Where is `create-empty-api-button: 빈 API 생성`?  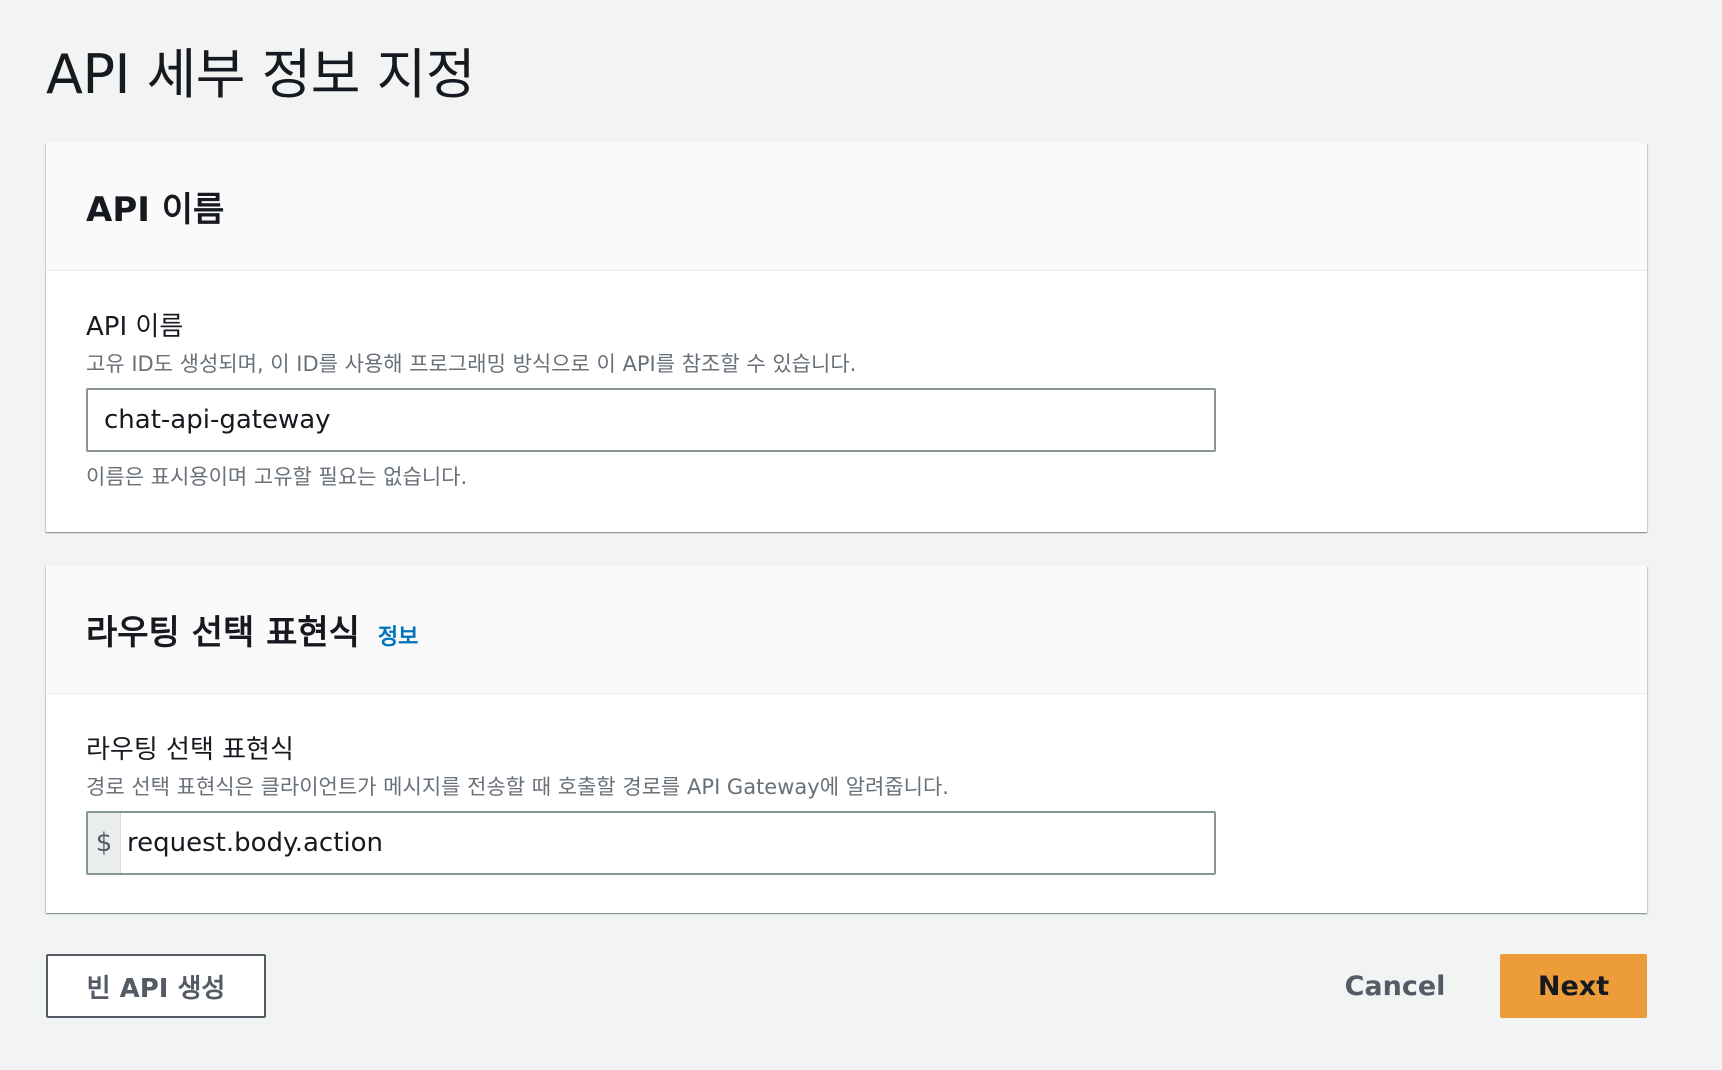
create-empty-api-button: 빈 API 생성 is located at coordinates (156, 986).